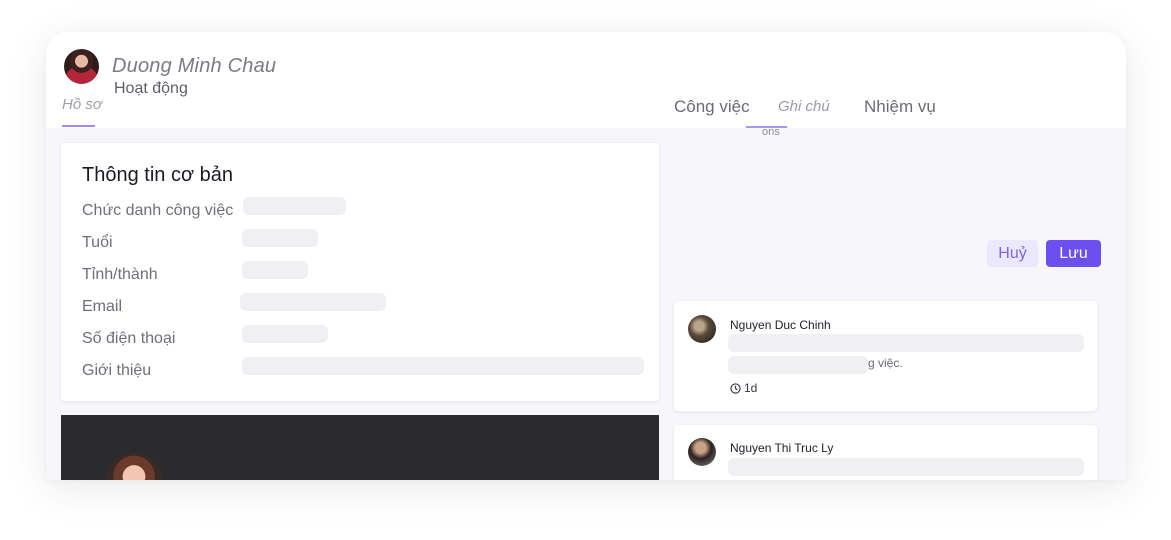 Image resolution: width=1171 pixels, height=540 pixels. Describe the element at coordinates (285, 334) in the screenshot. I see `phone-value` at that location.